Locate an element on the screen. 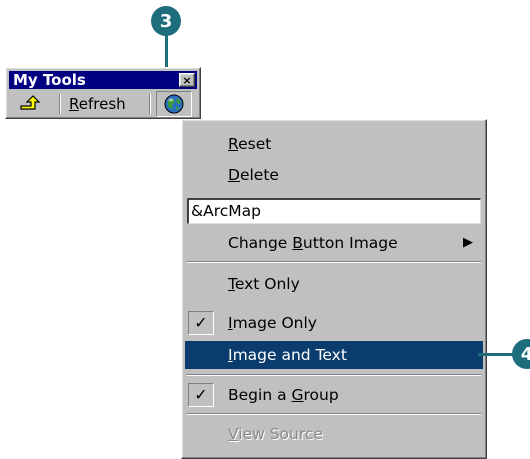  delete-label: elete is located at coordinates (259, 175).